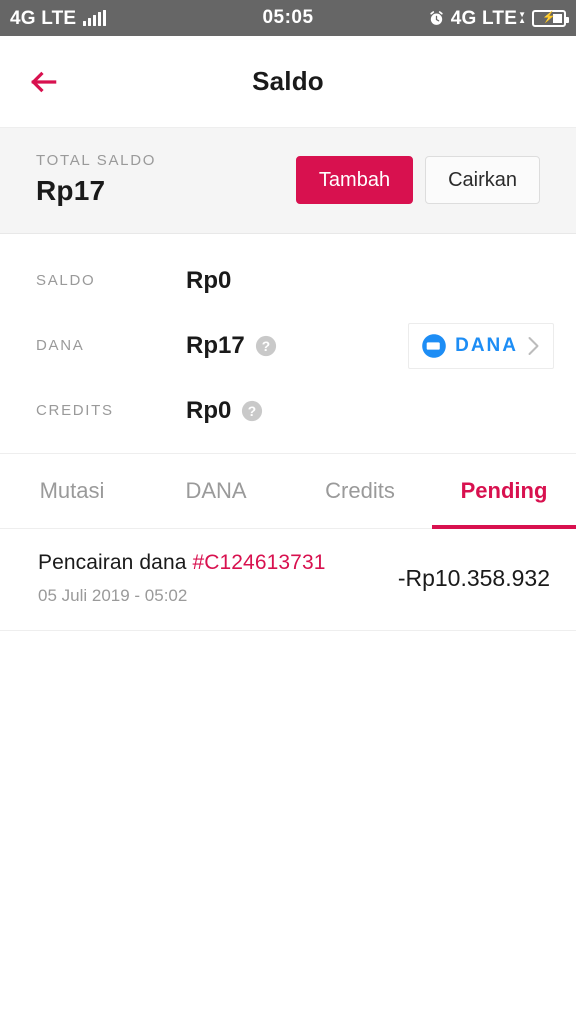 Image resolution: width=576 pixels, height=1024 pixels. I want to click on balance-row-dana: DANA Rp17 ? DANA, so click(288, 345).